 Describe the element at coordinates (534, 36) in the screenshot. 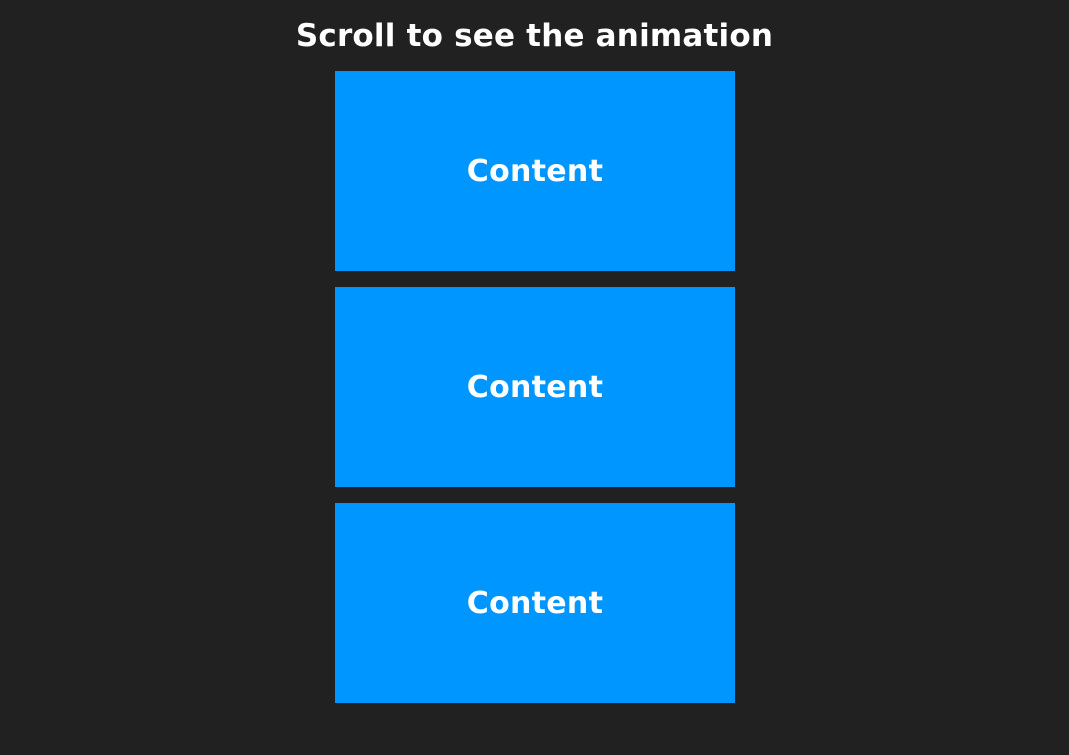

I see `page-title: Scroll to see the animation` at that location.